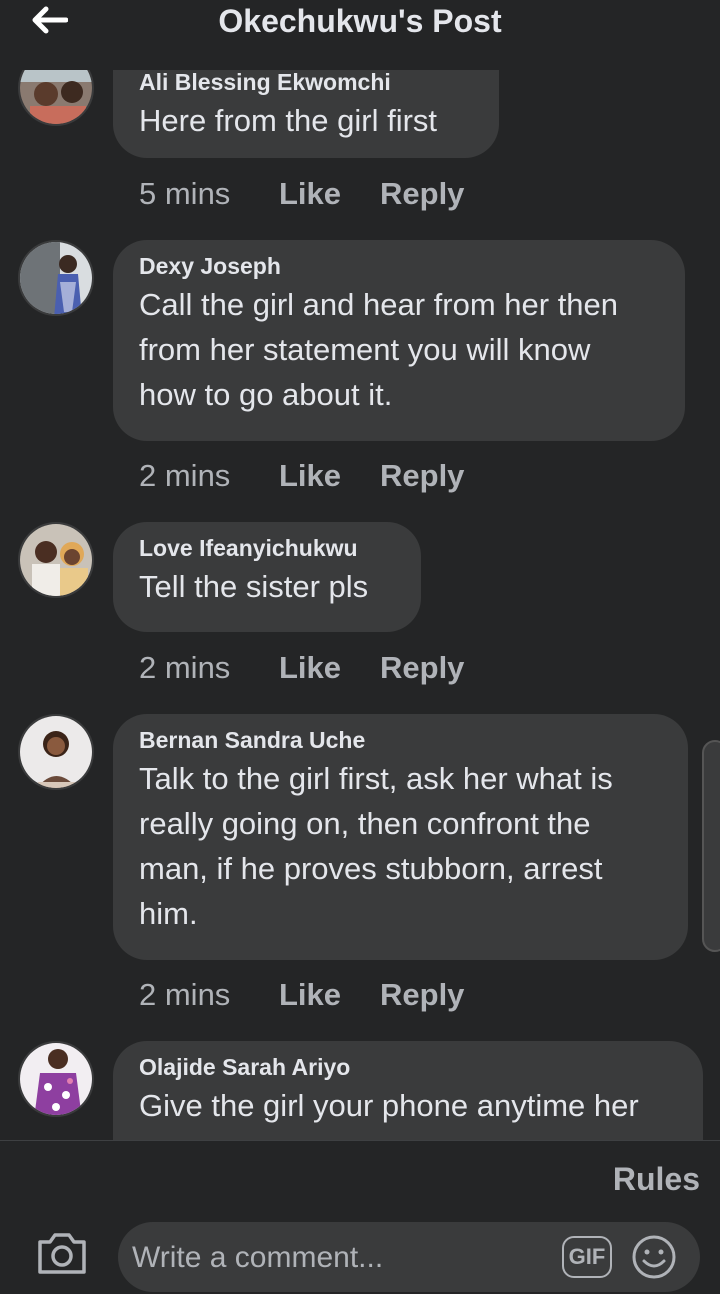 This screenshot has height=1294, width=720. I want to click on comment-box: GIF, so click(409, 1258).